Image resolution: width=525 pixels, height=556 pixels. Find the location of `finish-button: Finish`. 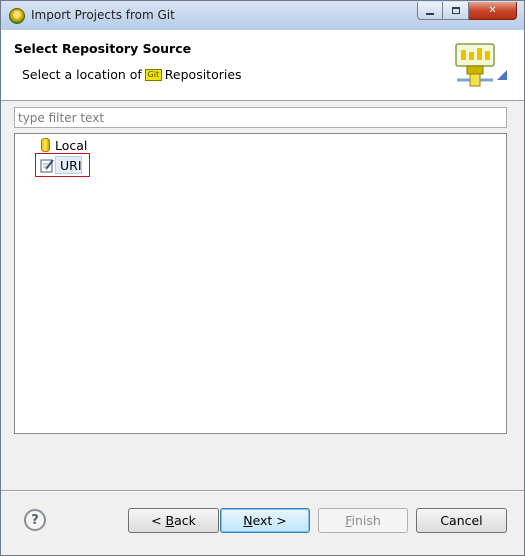

finish-button: Finish is located at coordinates (363, 520).